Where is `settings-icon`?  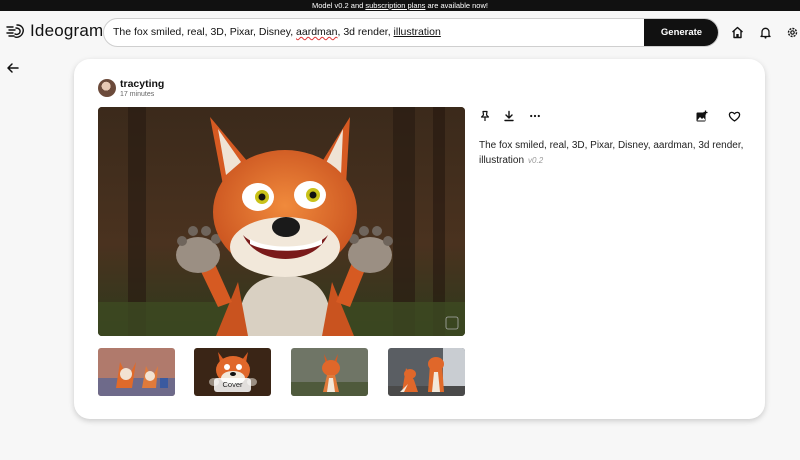
settings-icon is located at coordinates (792, 32).